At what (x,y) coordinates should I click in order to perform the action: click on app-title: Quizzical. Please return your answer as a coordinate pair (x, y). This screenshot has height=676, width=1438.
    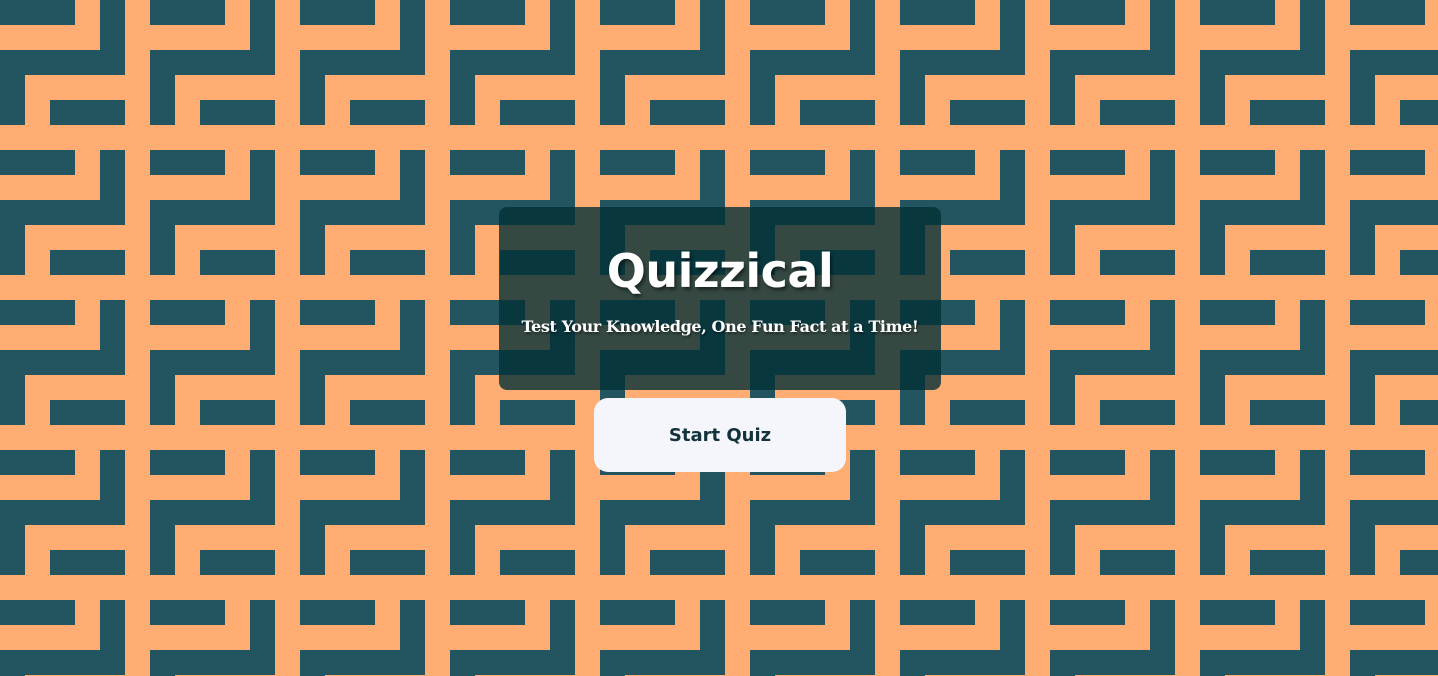
    Looking at the image, I should click on (720, 271).